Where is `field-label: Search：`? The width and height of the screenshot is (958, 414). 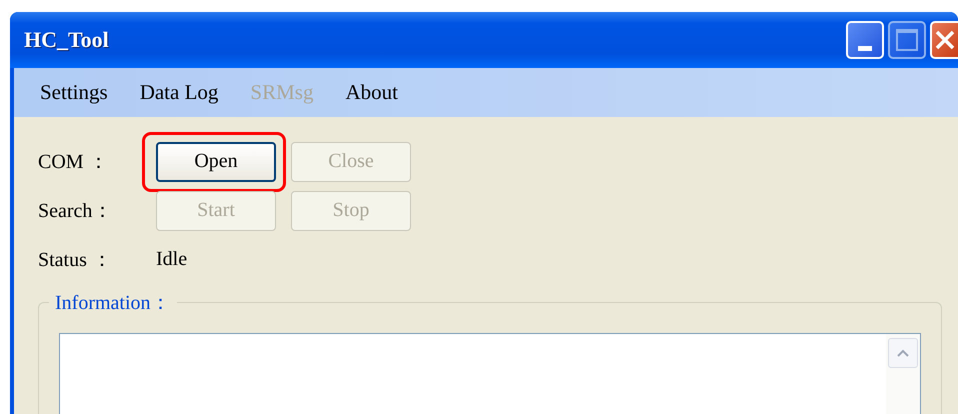 field-label: Search： is located at coordinates (76, 211).